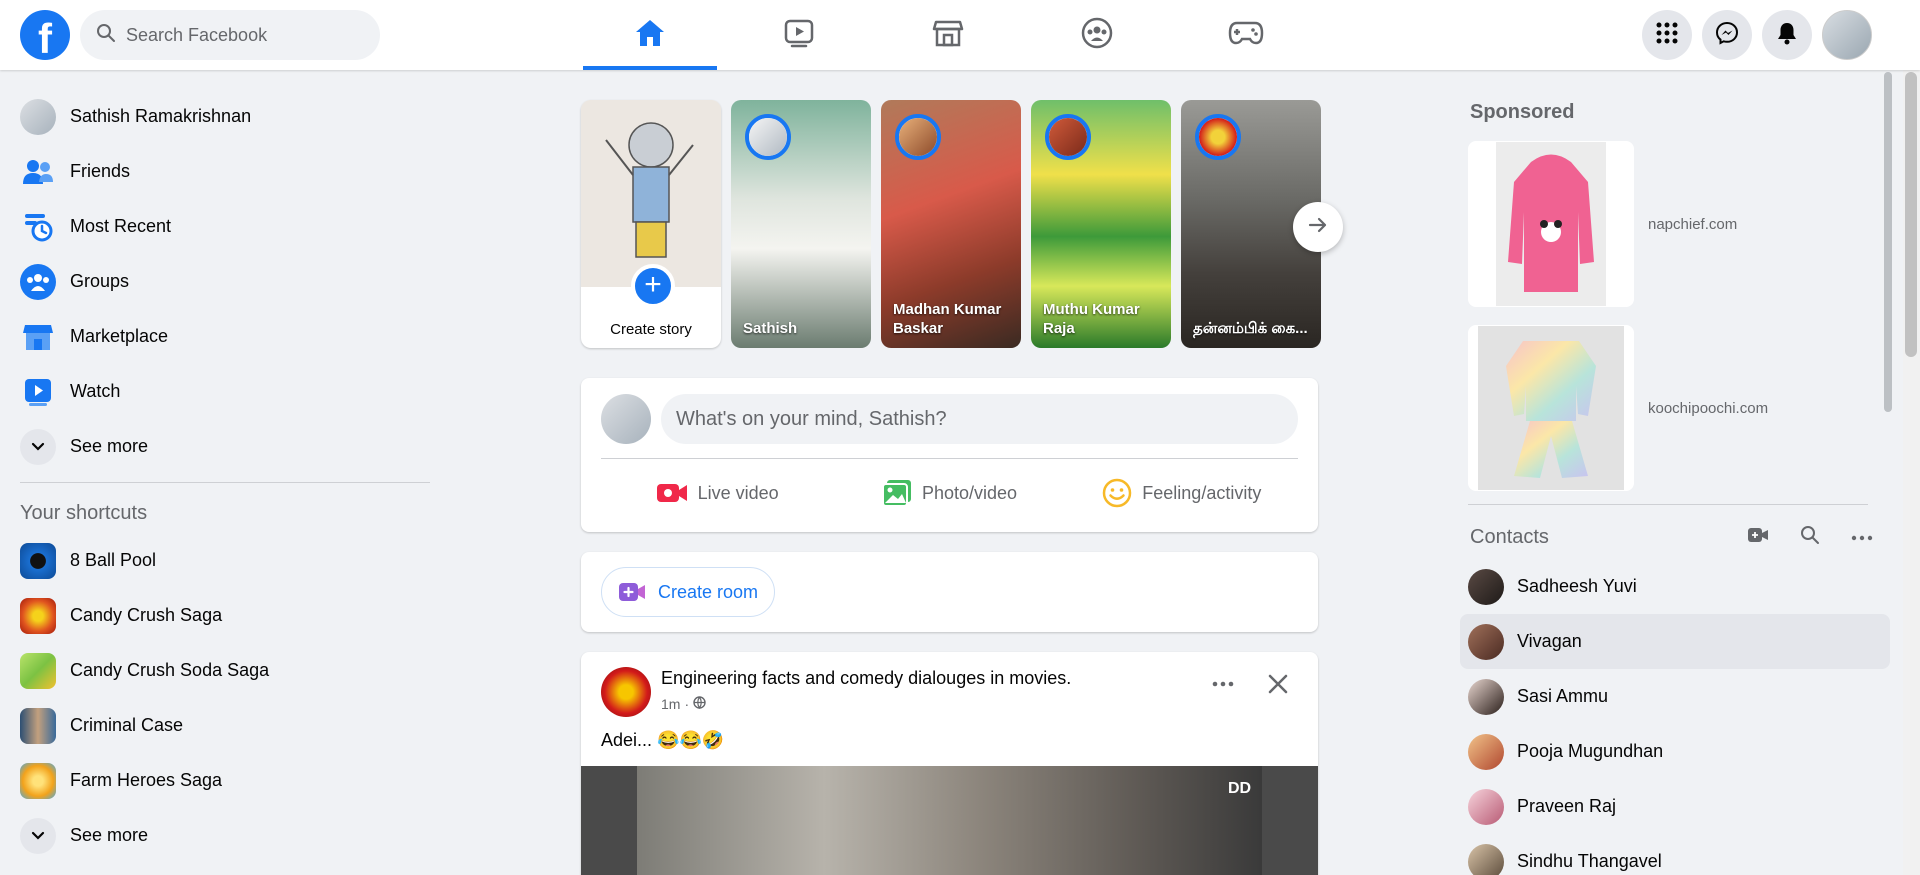 The image size is (1920, 875). Describe the element at coordinates (45, 35) in the screenshot. I see `facebook-logo: f` at that location.